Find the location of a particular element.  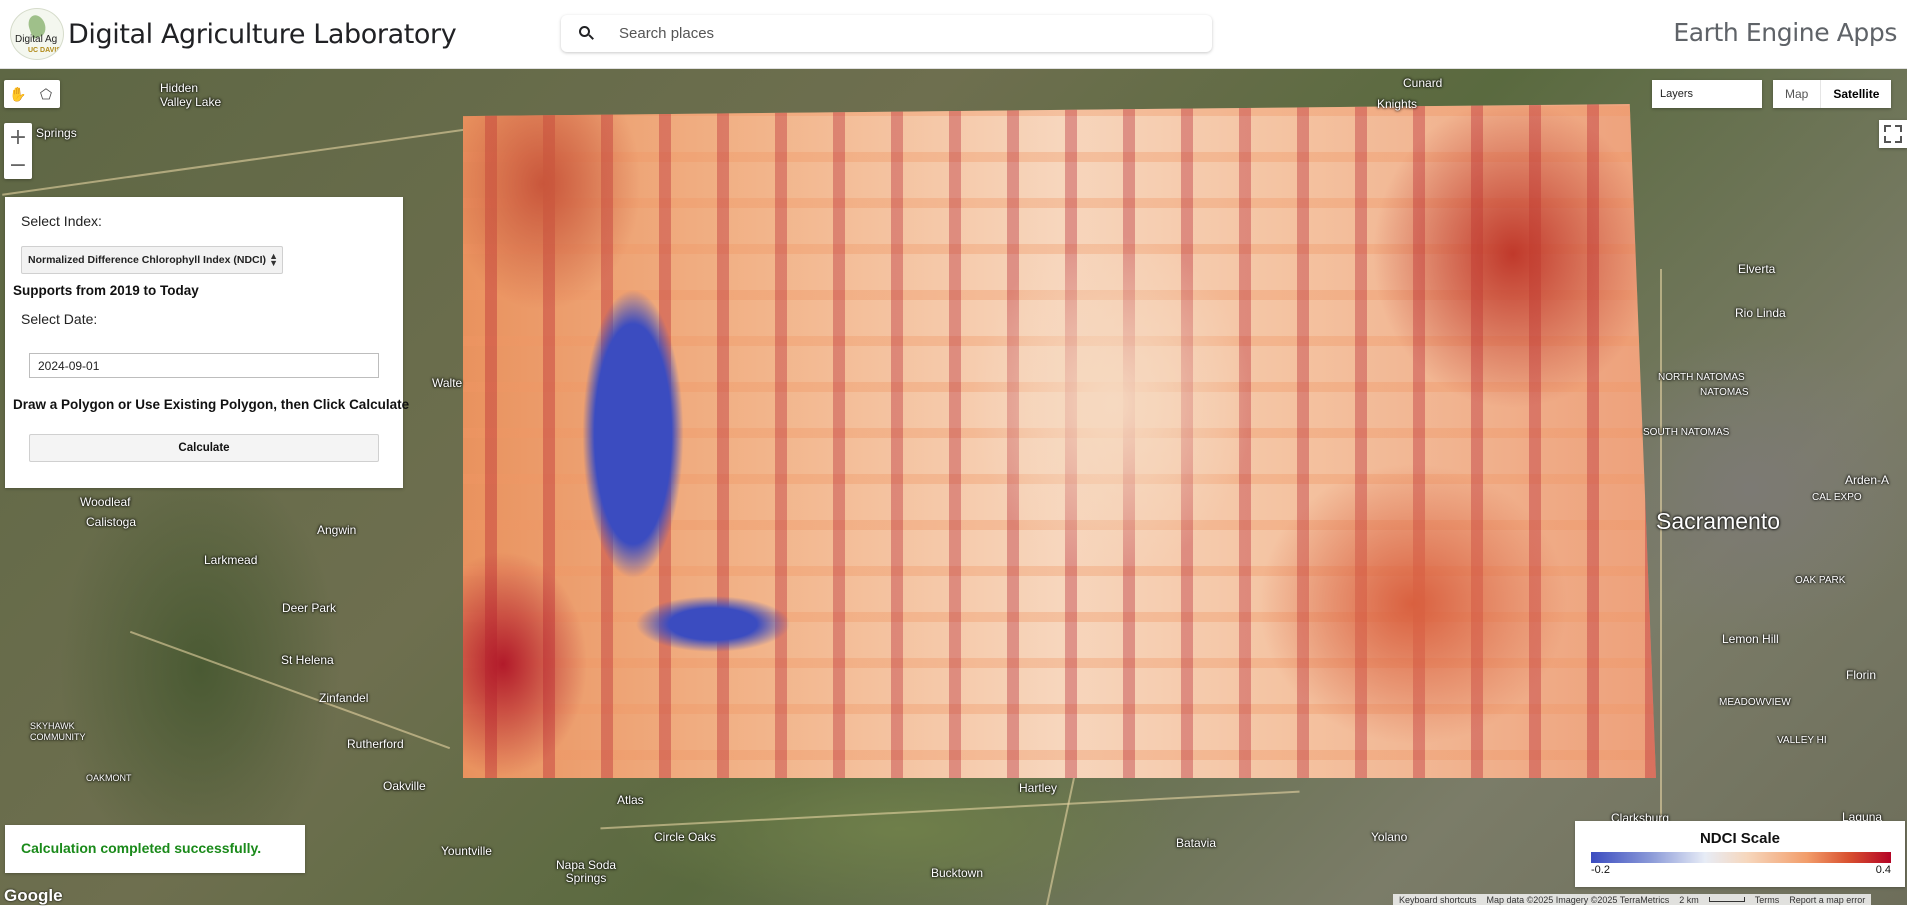

map-label: VALLEY HI is located at coordinates (1802, 740).